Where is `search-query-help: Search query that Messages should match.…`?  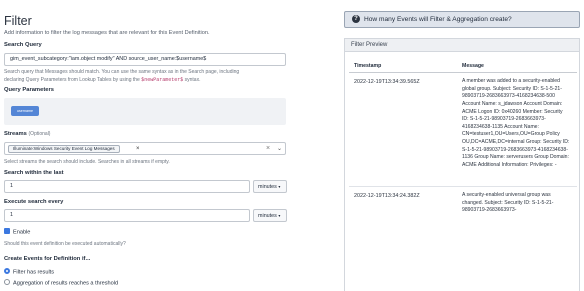
search-query-help: Search query that Messages should match.… is located at coordinates (145, 76).